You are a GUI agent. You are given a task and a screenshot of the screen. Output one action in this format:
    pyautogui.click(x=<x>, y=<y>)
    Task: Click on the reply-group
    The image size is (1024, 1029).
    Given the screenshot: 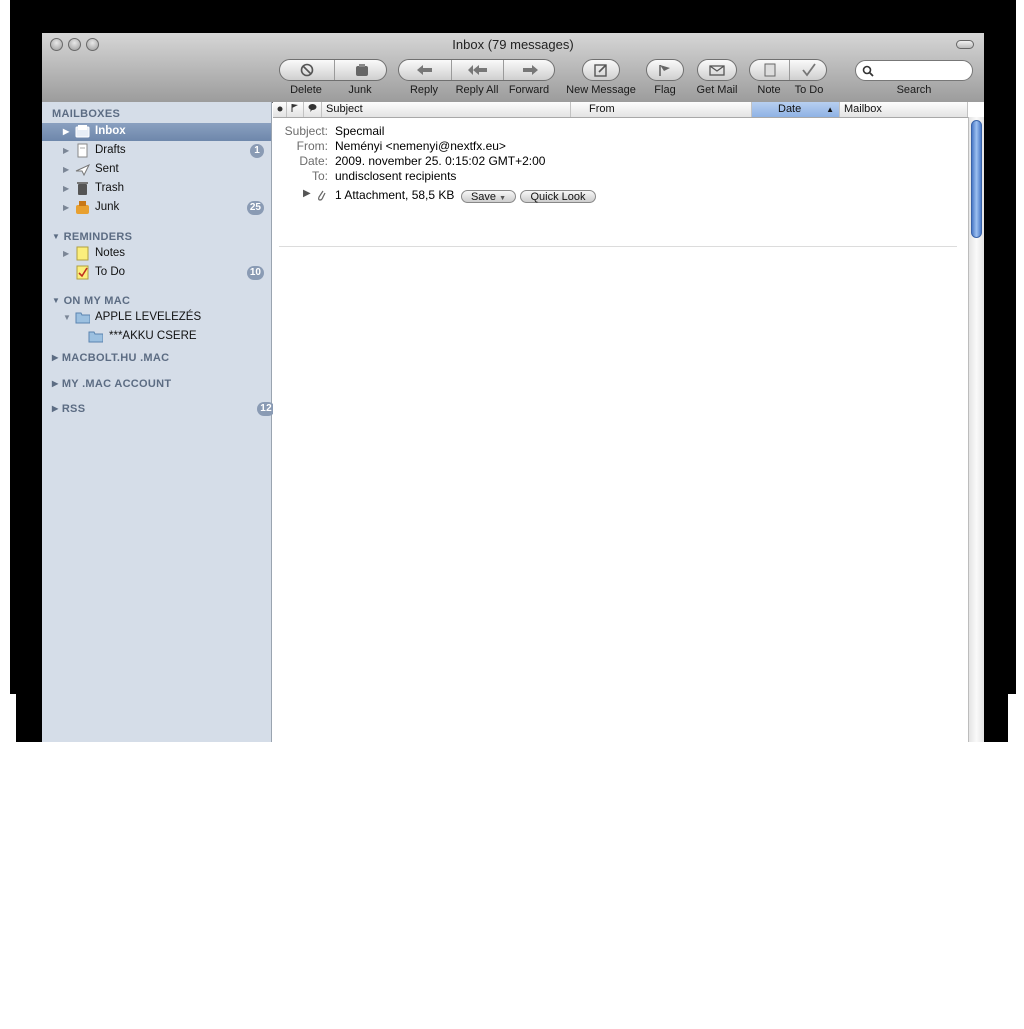 What is the action you would take?
    pyautogui.click(x=476, y=70)
    